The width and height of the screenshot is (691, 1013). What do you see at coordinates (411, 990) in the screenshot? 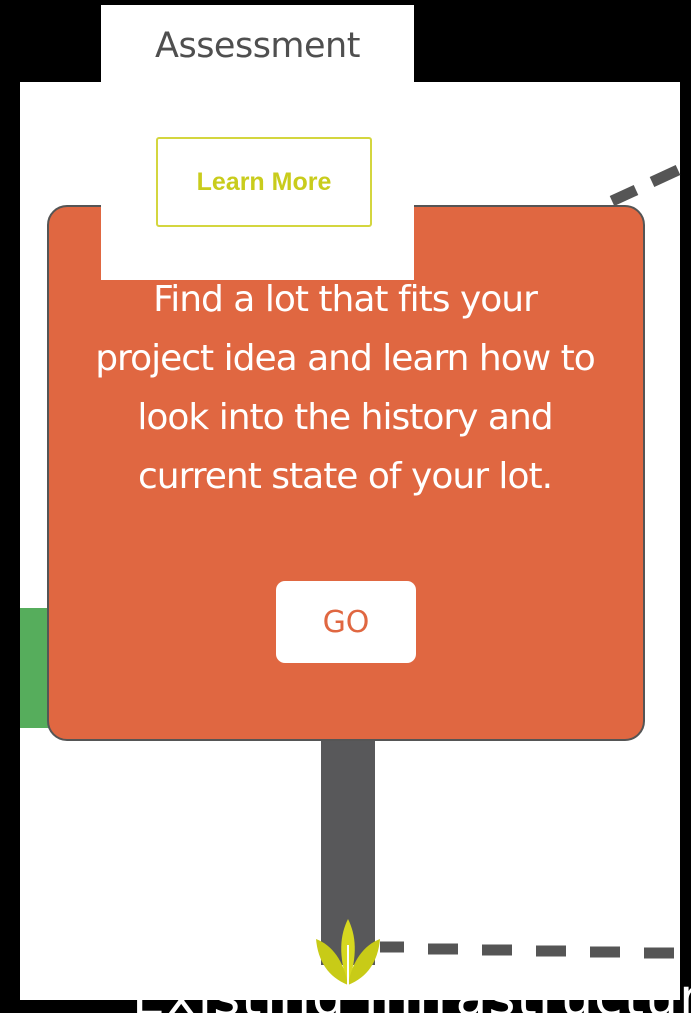
I see `section-caption: Existing Infrastructure` at bounding box center [411, 990].